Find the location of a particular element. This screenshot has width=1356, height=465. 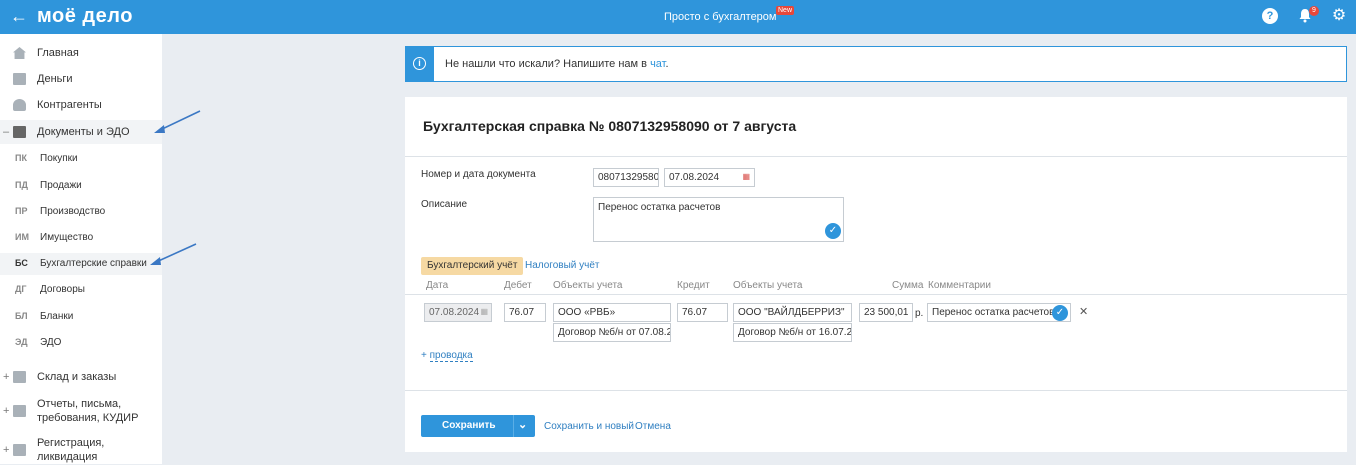

subitem-label: Бланки is located at coordinates (57, 316).